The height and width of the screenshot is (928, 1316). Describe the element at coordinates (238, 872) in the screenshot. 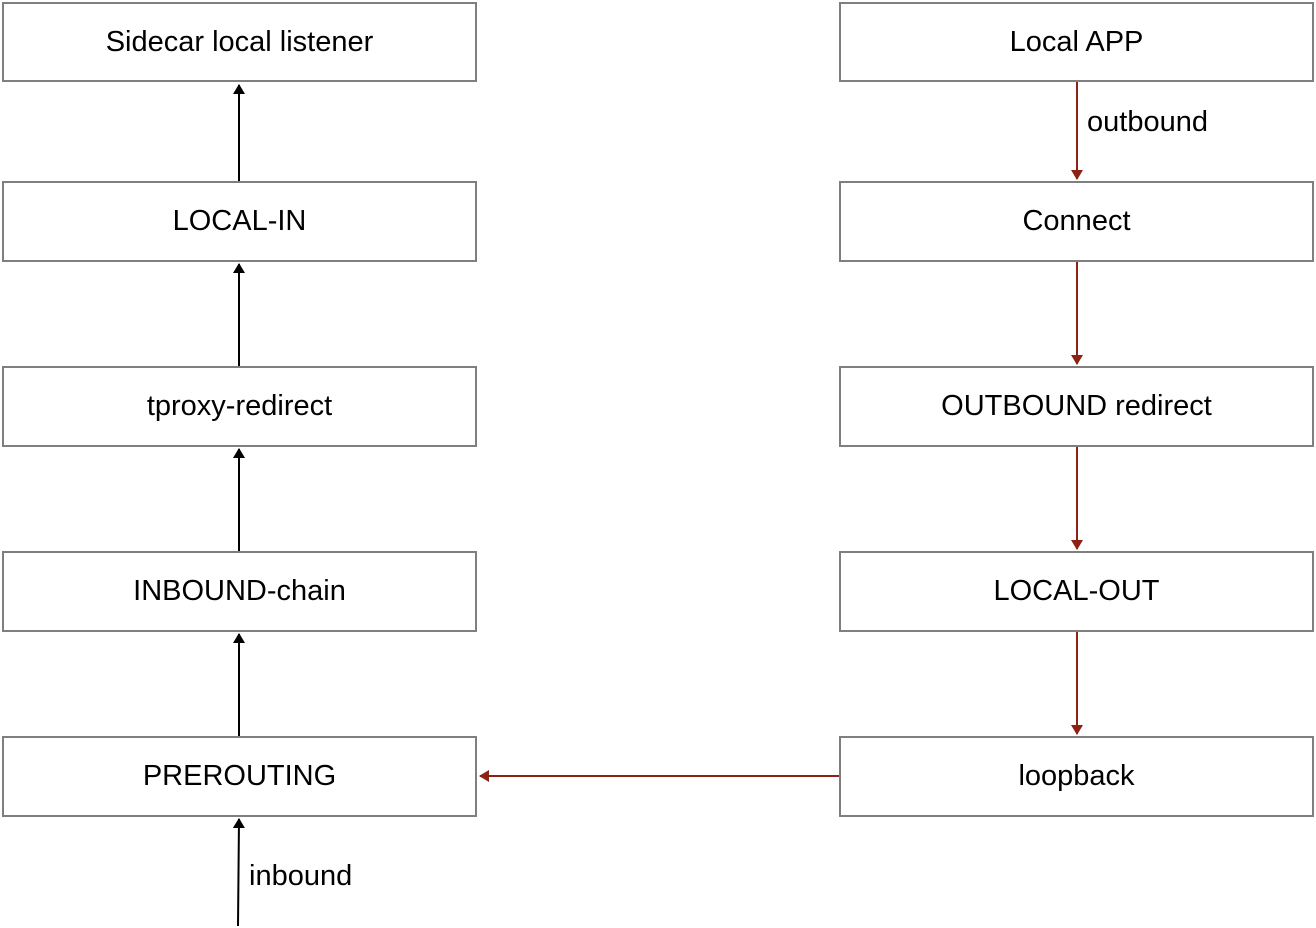

I see `edge-inbound-entry-to-prerouting` at that location.